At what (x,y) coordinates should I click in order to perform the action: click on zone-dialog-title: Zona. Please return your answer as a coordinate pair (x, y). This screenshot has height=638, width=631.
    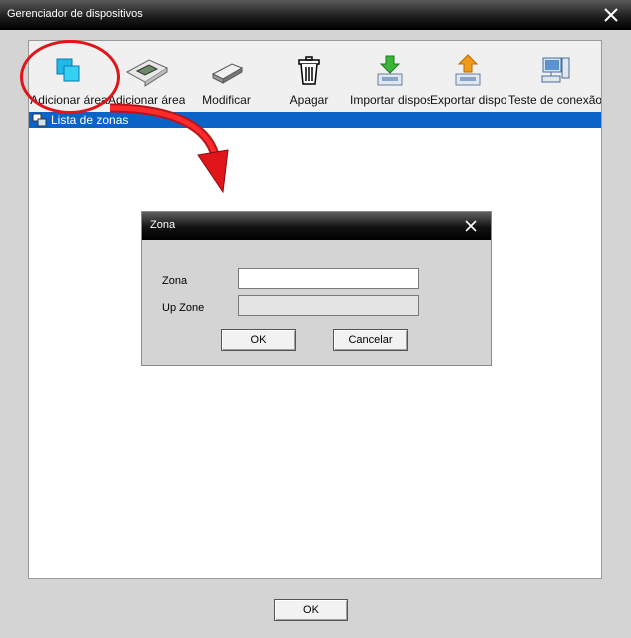
    Looking at the image, I should click on (163, 225).